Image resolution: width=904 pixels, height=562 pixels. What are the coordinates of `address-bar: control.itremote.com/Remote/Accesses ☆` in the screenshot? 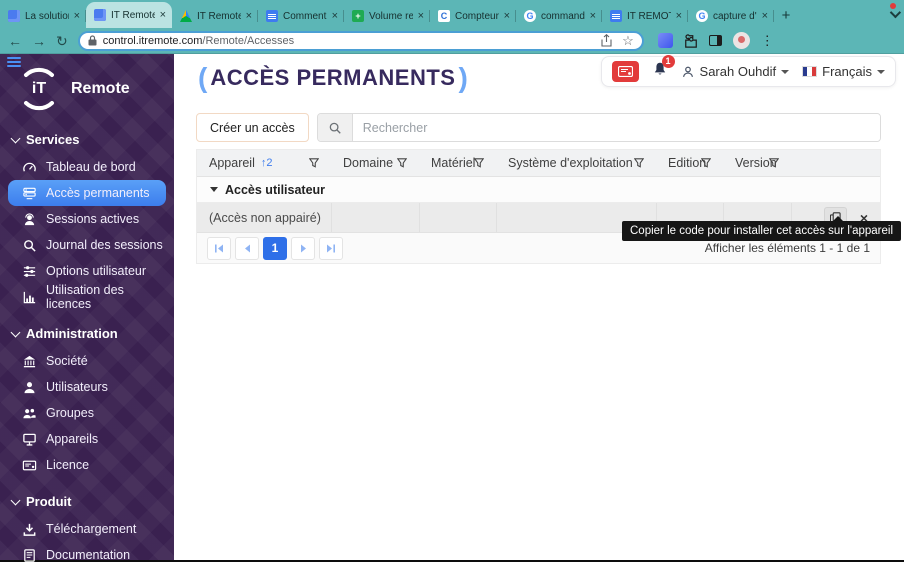 It's located at (360, 40).